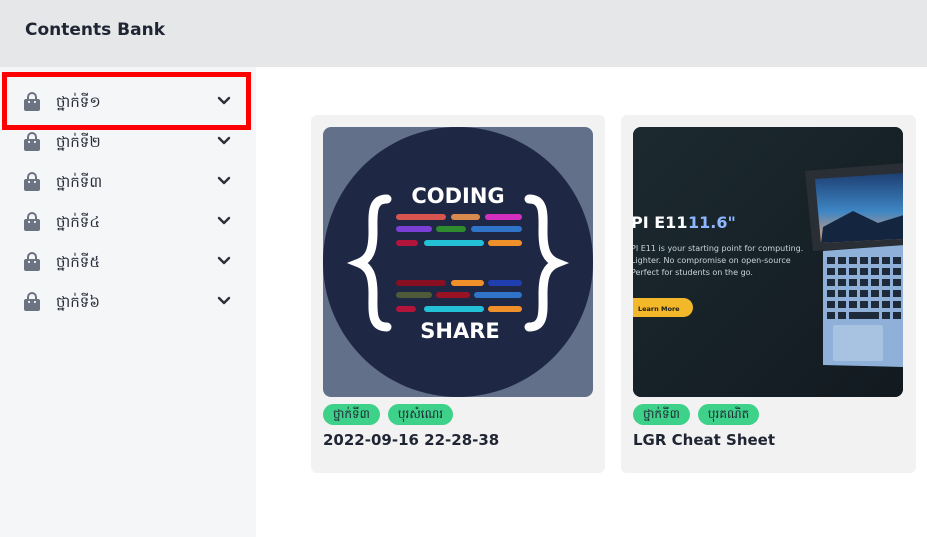 The height and width of the screenshot is (537, 927). I want to click on sidebar-item-label: ថ្នាក់ទី៥, so click(78, 262).